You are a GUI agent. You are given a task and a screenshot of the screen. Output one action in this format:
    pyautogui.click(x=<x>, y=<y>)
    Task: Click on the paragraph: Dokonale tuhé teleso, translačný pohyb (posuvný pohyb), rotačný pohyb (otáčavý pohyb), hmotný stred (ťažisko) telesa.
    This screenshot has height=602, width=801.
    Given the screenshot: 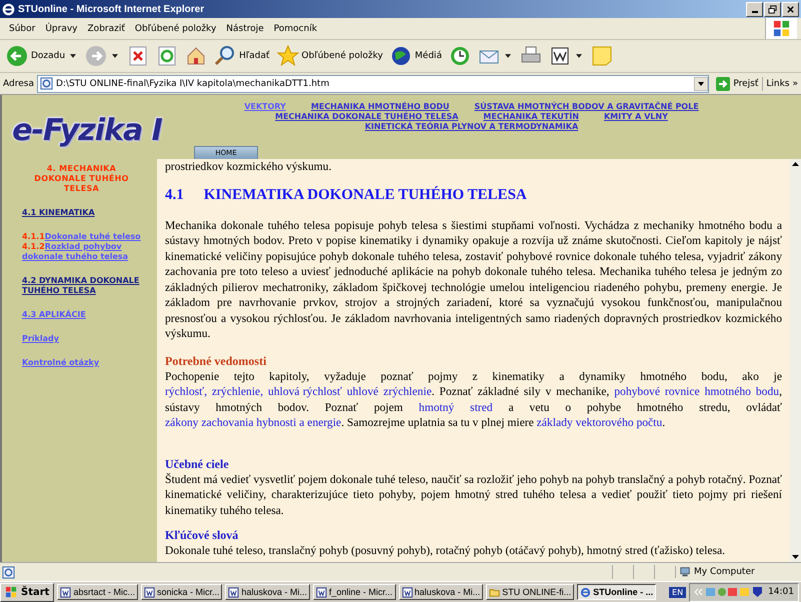 What is the action you would take?
    pyautogui.click(x=445, y=550)
    